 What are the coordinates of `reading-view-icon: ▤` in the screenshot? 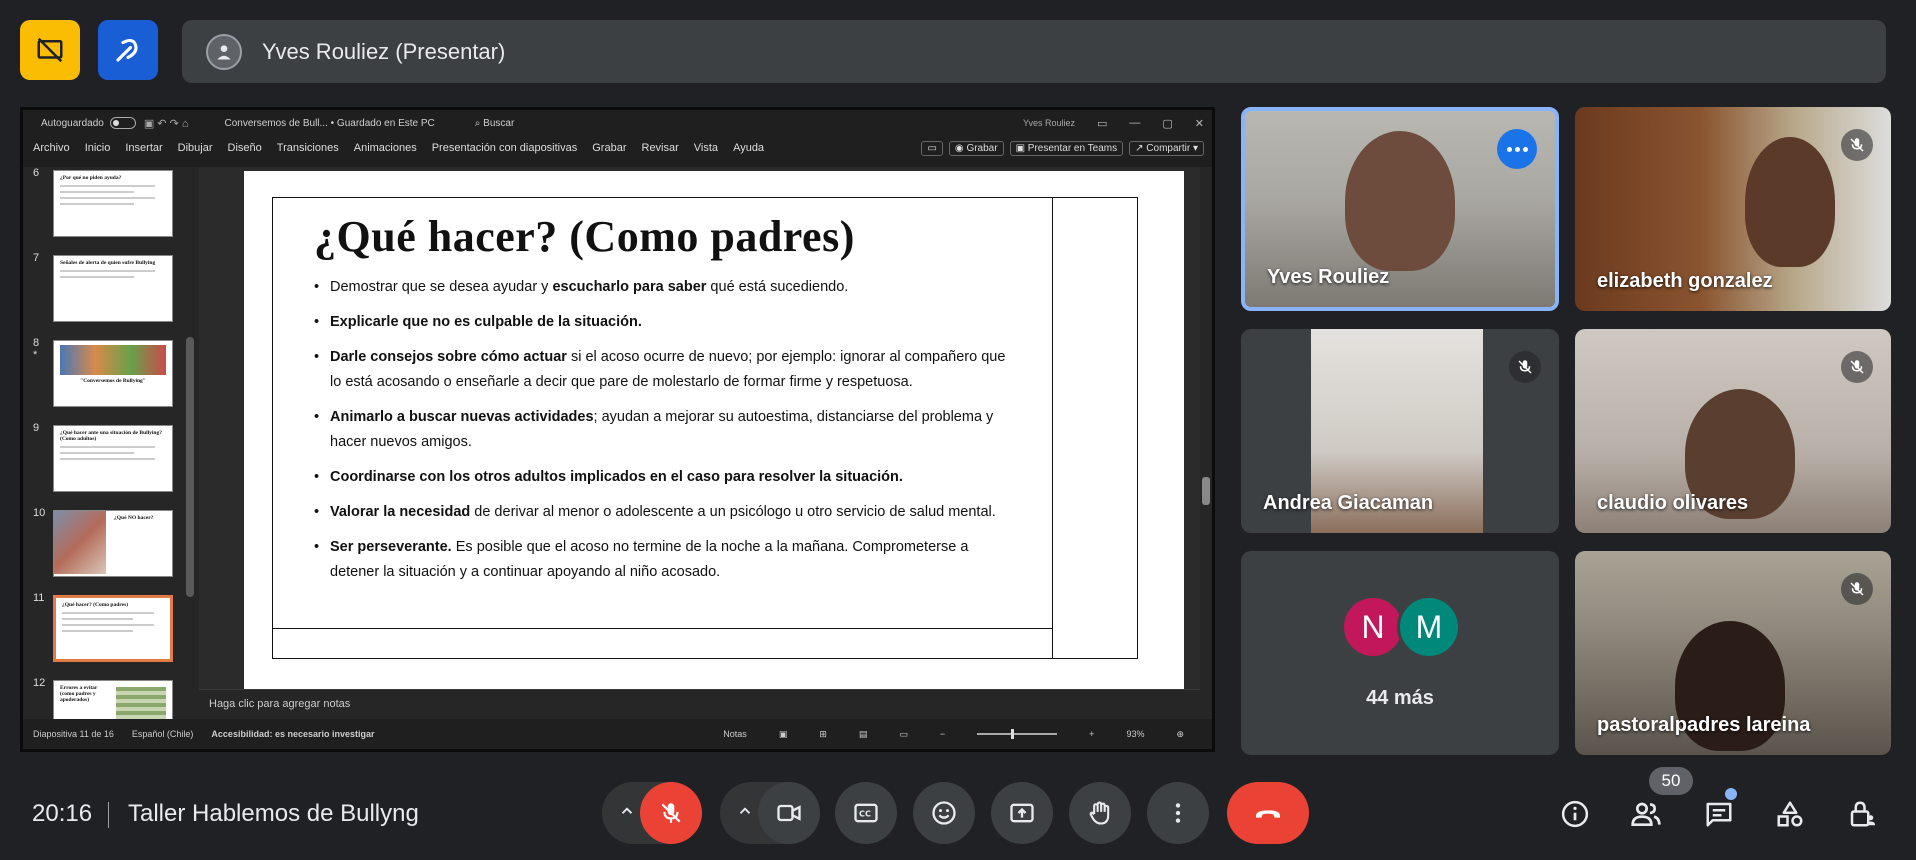 It's located at (863, 734).